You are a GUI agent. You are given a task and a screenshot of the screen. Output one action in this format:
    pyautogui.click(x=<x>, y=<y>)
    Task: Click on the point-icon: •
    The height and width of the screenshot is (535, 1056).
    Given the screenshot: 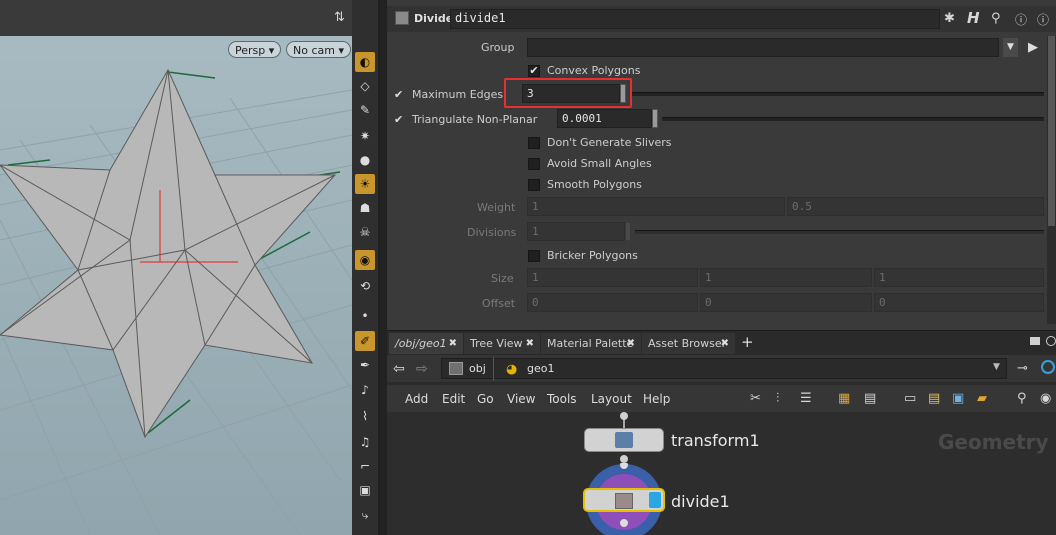 What is the action you would take?
    pyautogui.click(x=365, y=316)
    